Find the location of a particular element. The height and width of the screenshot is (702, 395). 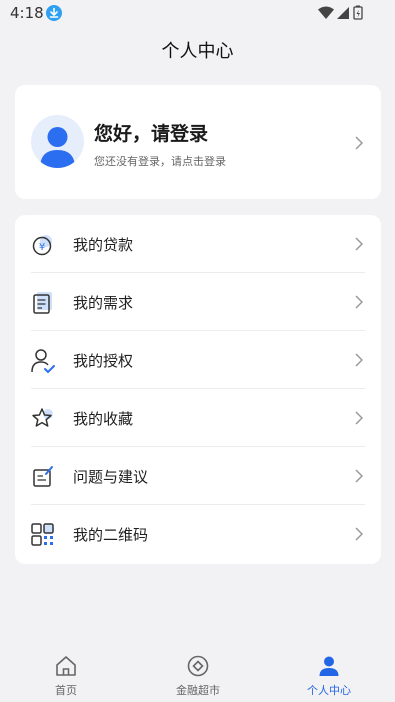

user-check-icon is located at coordinates (43, 361).